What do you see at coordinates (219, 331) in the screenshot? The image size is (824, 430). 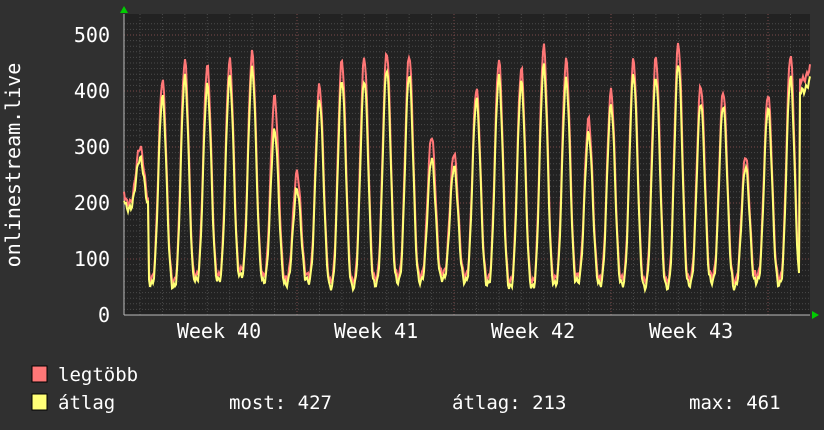 I see `x-tick-label: Week 40` at bounding box center [219, 331].